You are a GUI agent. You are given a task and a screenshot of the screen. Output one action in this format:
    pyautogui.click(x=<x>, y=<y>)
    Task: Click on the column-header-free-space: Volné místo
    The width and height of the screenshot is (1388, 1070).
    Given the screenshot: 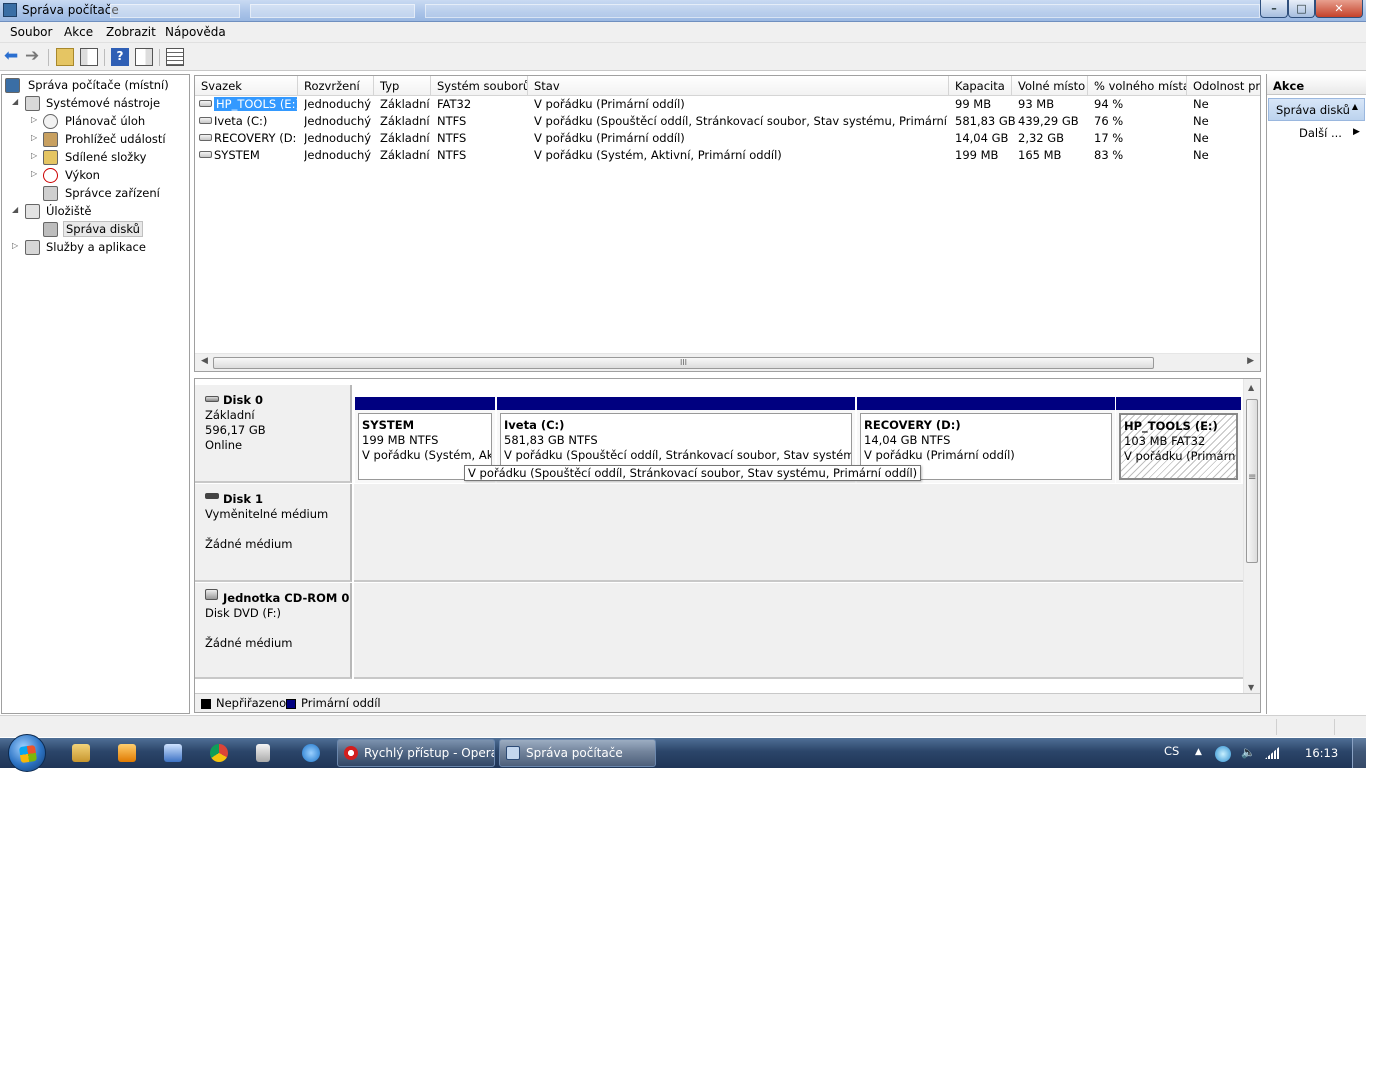 What is the action you would take?
    pyautogui.click(x=1050, y=86)
    